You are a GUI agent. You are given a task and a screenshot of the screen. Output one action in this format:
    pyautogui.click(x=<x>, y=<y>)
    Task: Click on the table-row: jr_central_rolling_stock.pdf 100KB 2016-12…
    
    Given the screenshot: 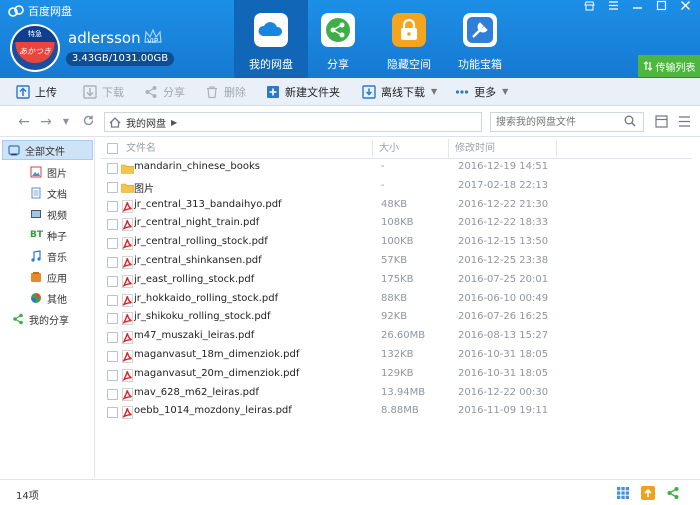 What is the action you would take?
    pyautogui.click(x=327, y=243)
    